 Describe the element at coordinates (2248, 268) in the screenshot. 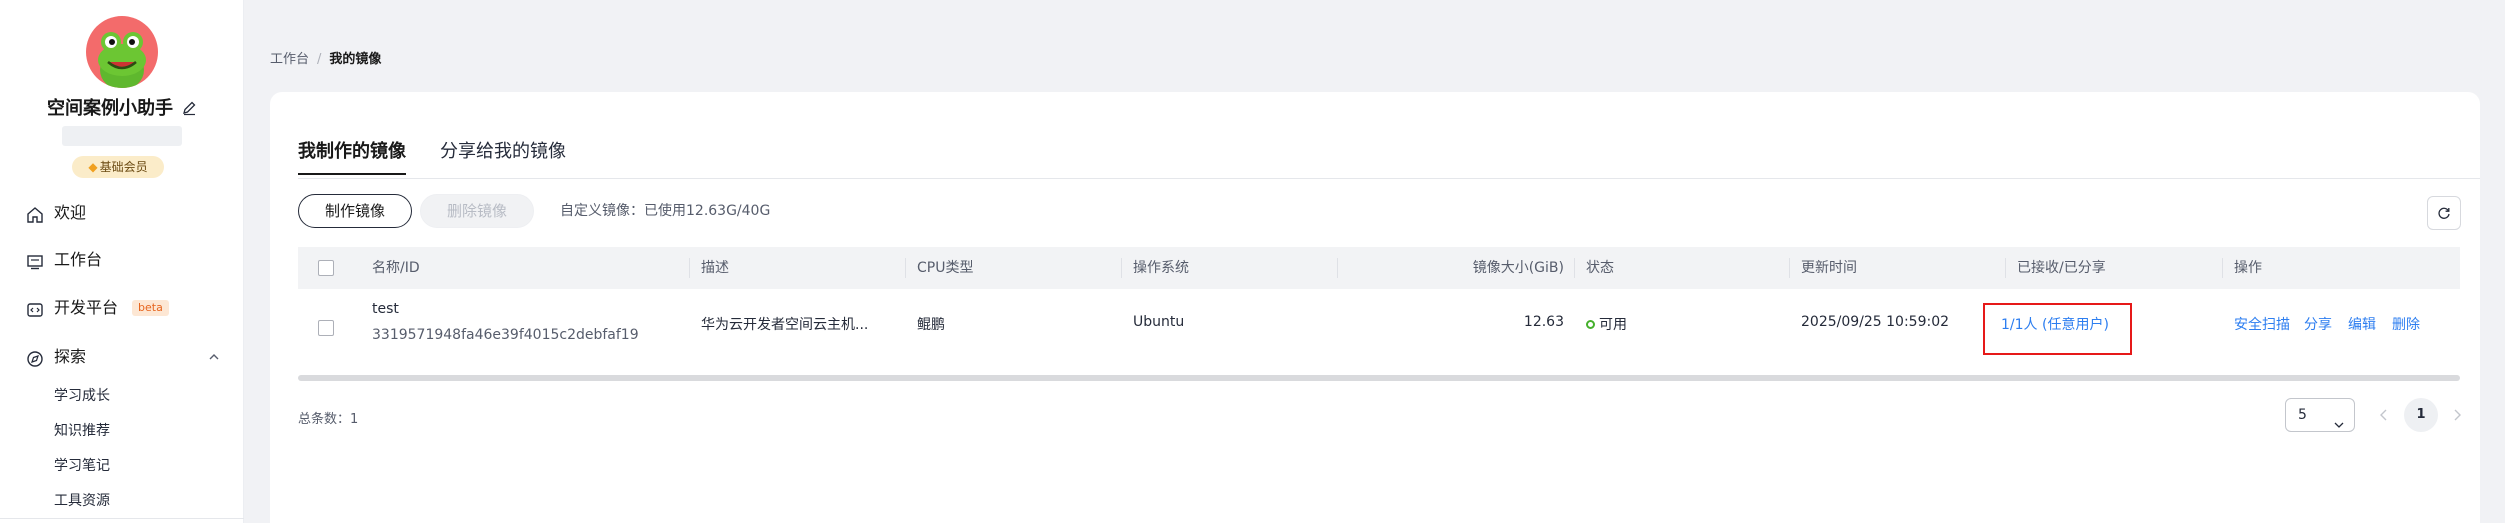

I see `column-header: 操作` at that location.